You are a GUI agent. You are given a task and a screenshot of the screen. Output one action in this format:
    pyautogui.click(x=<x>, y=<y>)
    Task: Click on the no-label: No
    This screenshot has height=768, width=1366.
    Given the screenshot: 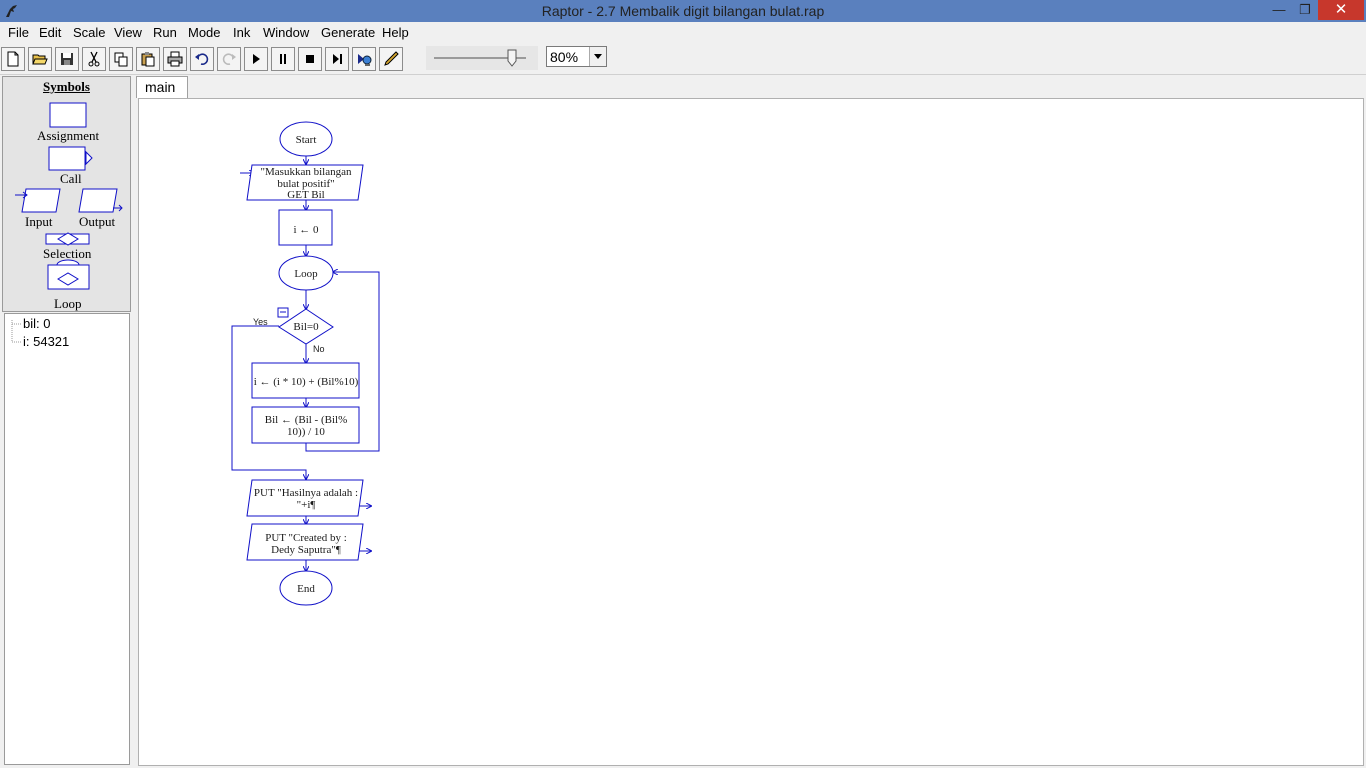 What is the action you would take?
    pyautogui.click(x=319, y=349)
    